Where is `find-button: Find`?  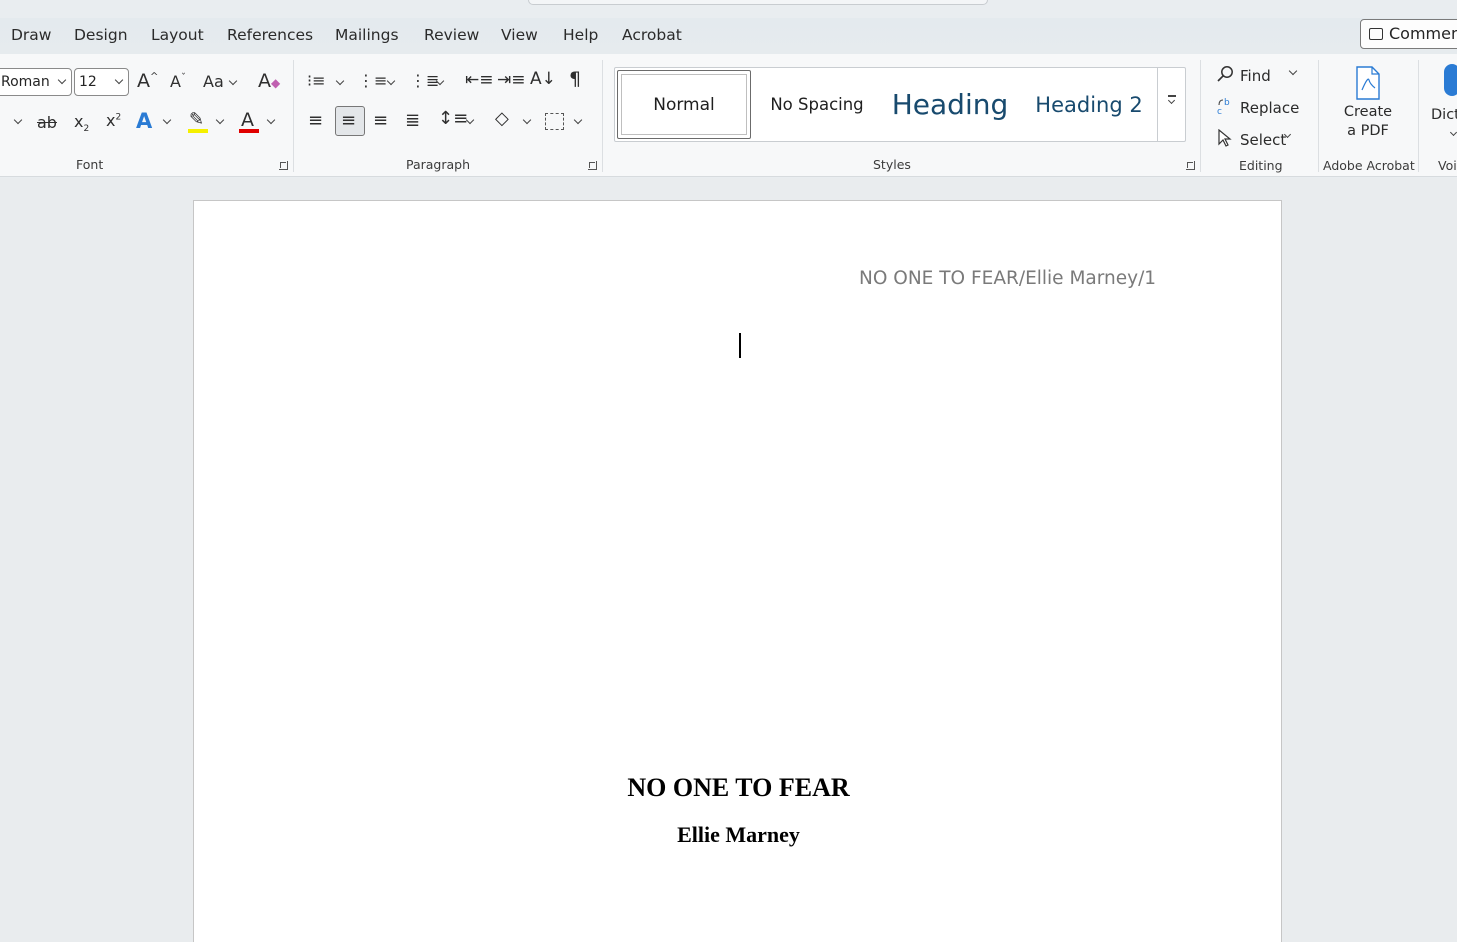 find-button: Find is located at coordinates (1243, 74).